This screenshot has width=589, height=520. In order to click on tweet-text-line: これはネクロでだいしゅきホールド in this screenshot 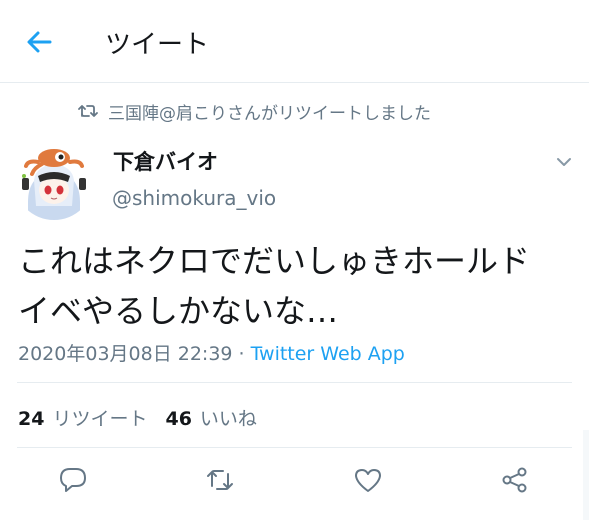, I will do `click(274, 261)`.